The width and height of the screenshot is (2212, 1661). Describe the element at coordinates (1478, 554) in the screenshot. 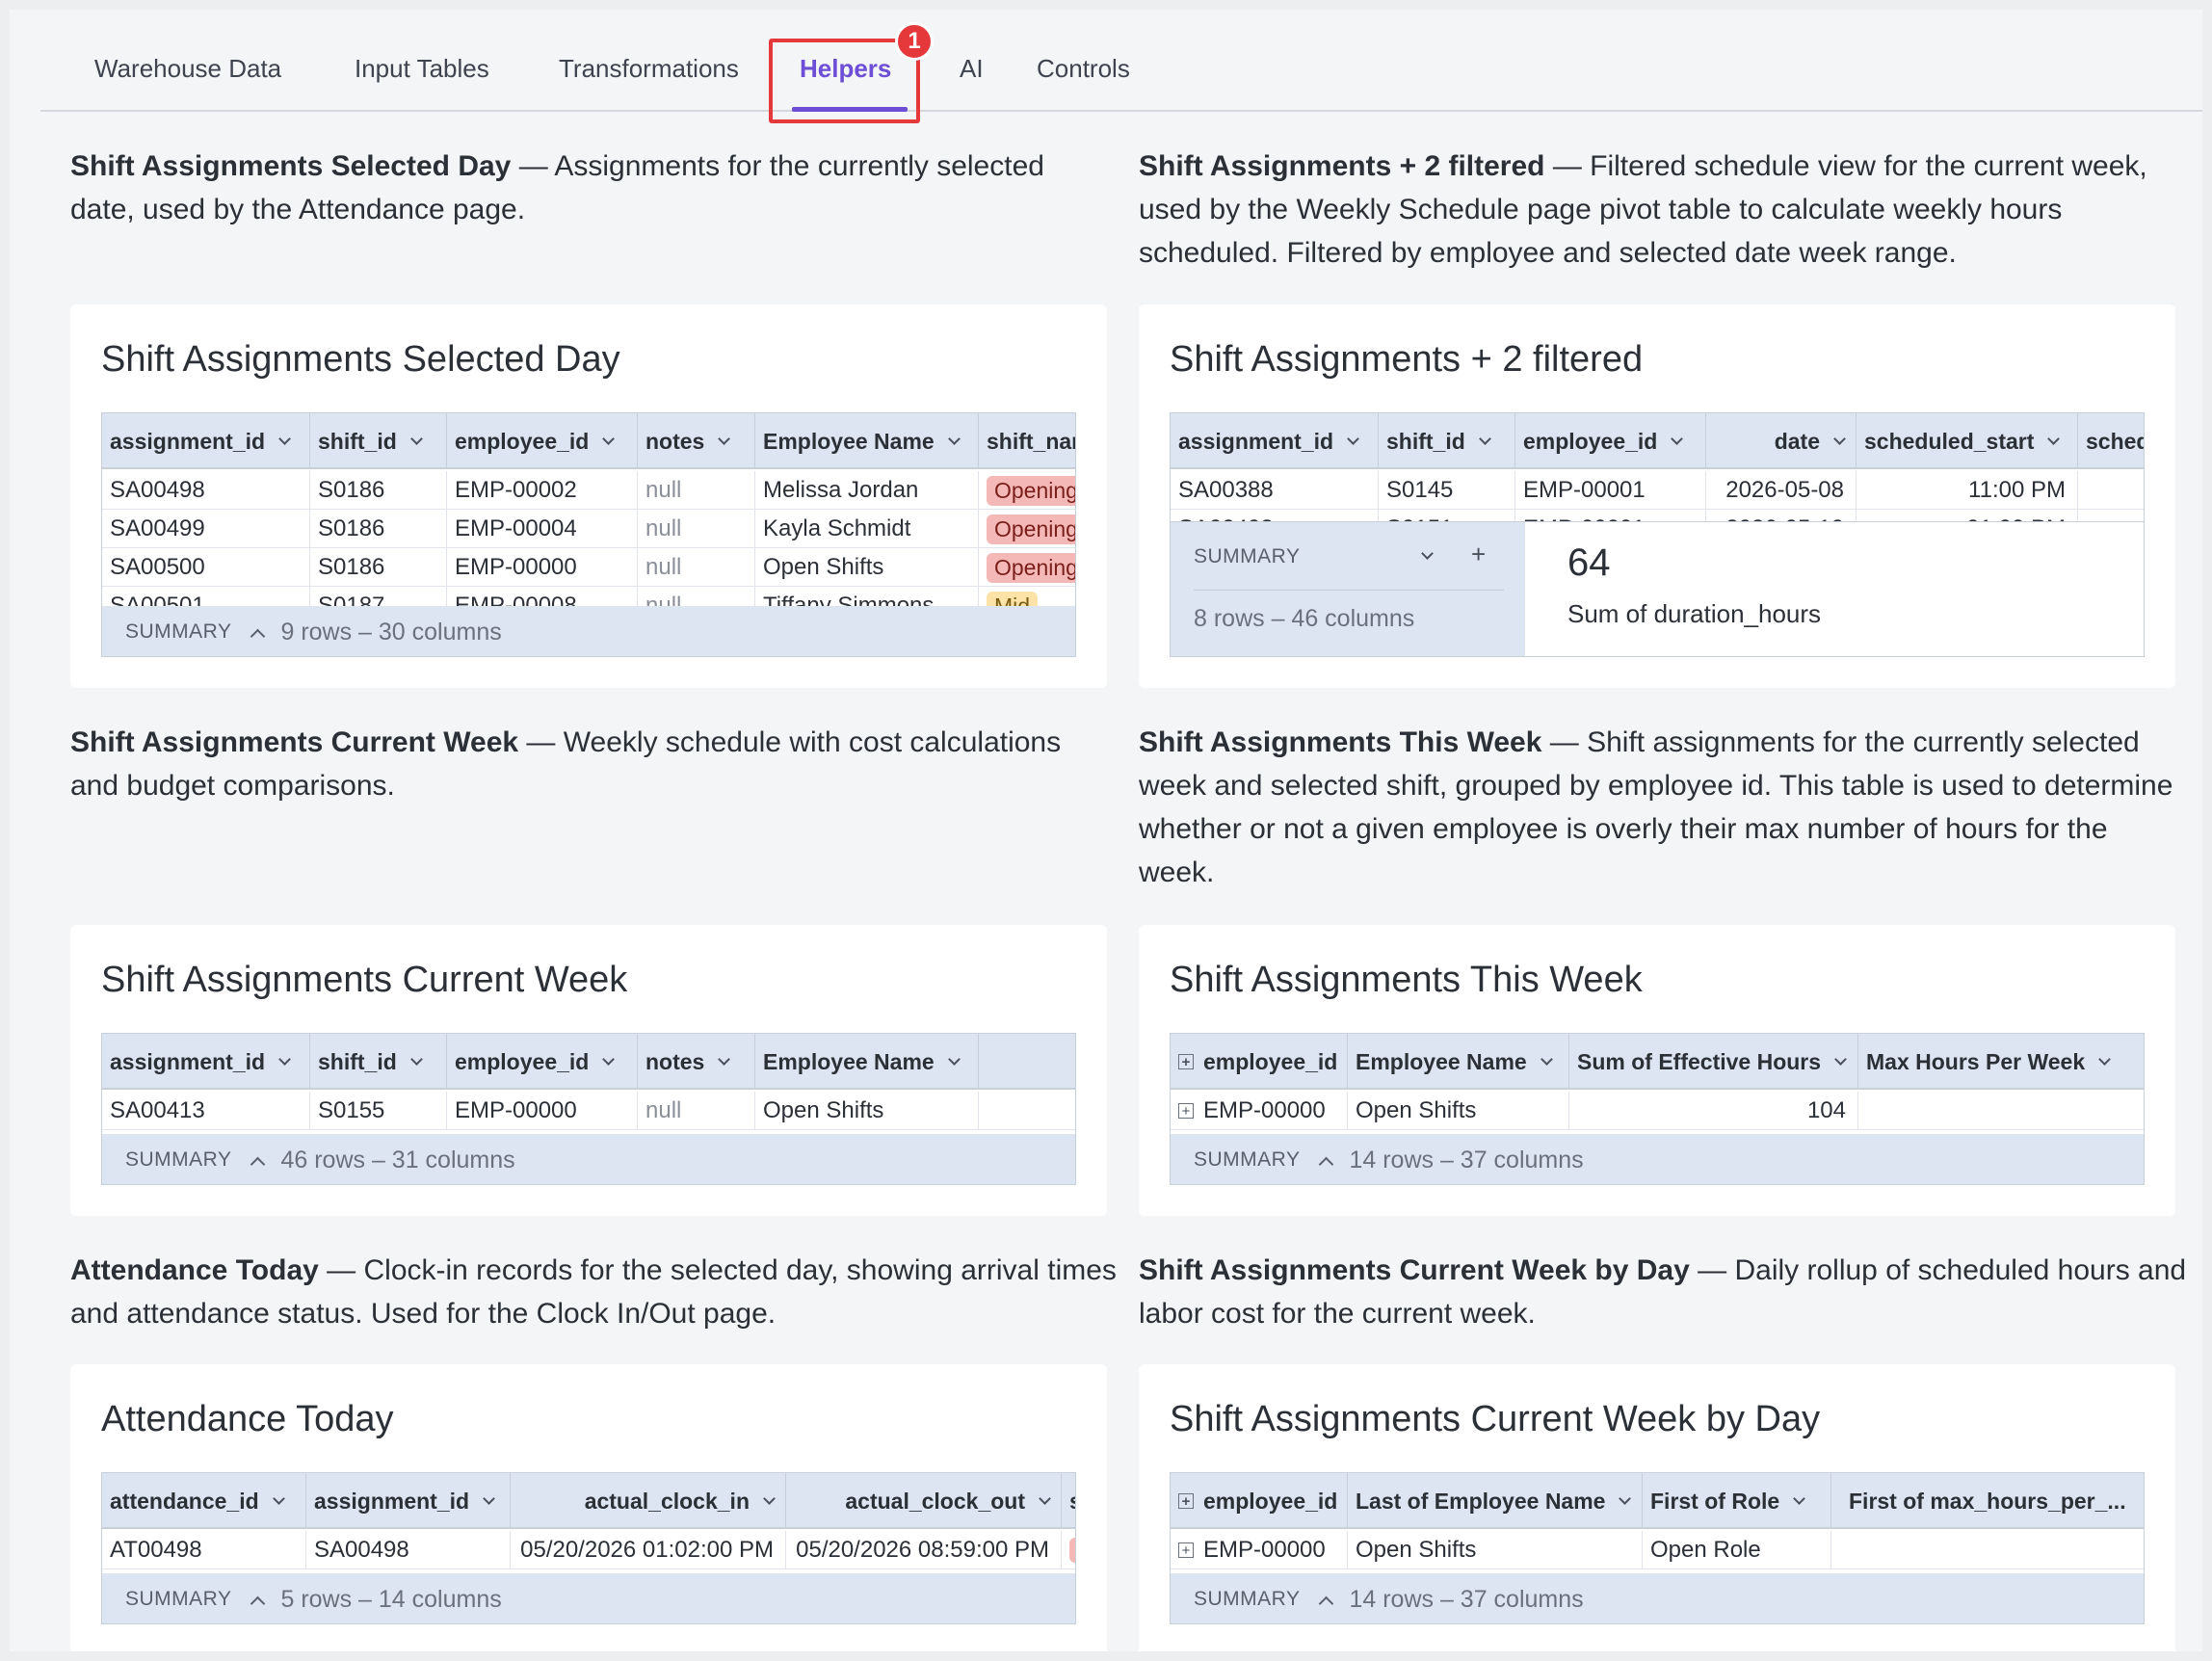

I see `add-summary-button: +` at that location.